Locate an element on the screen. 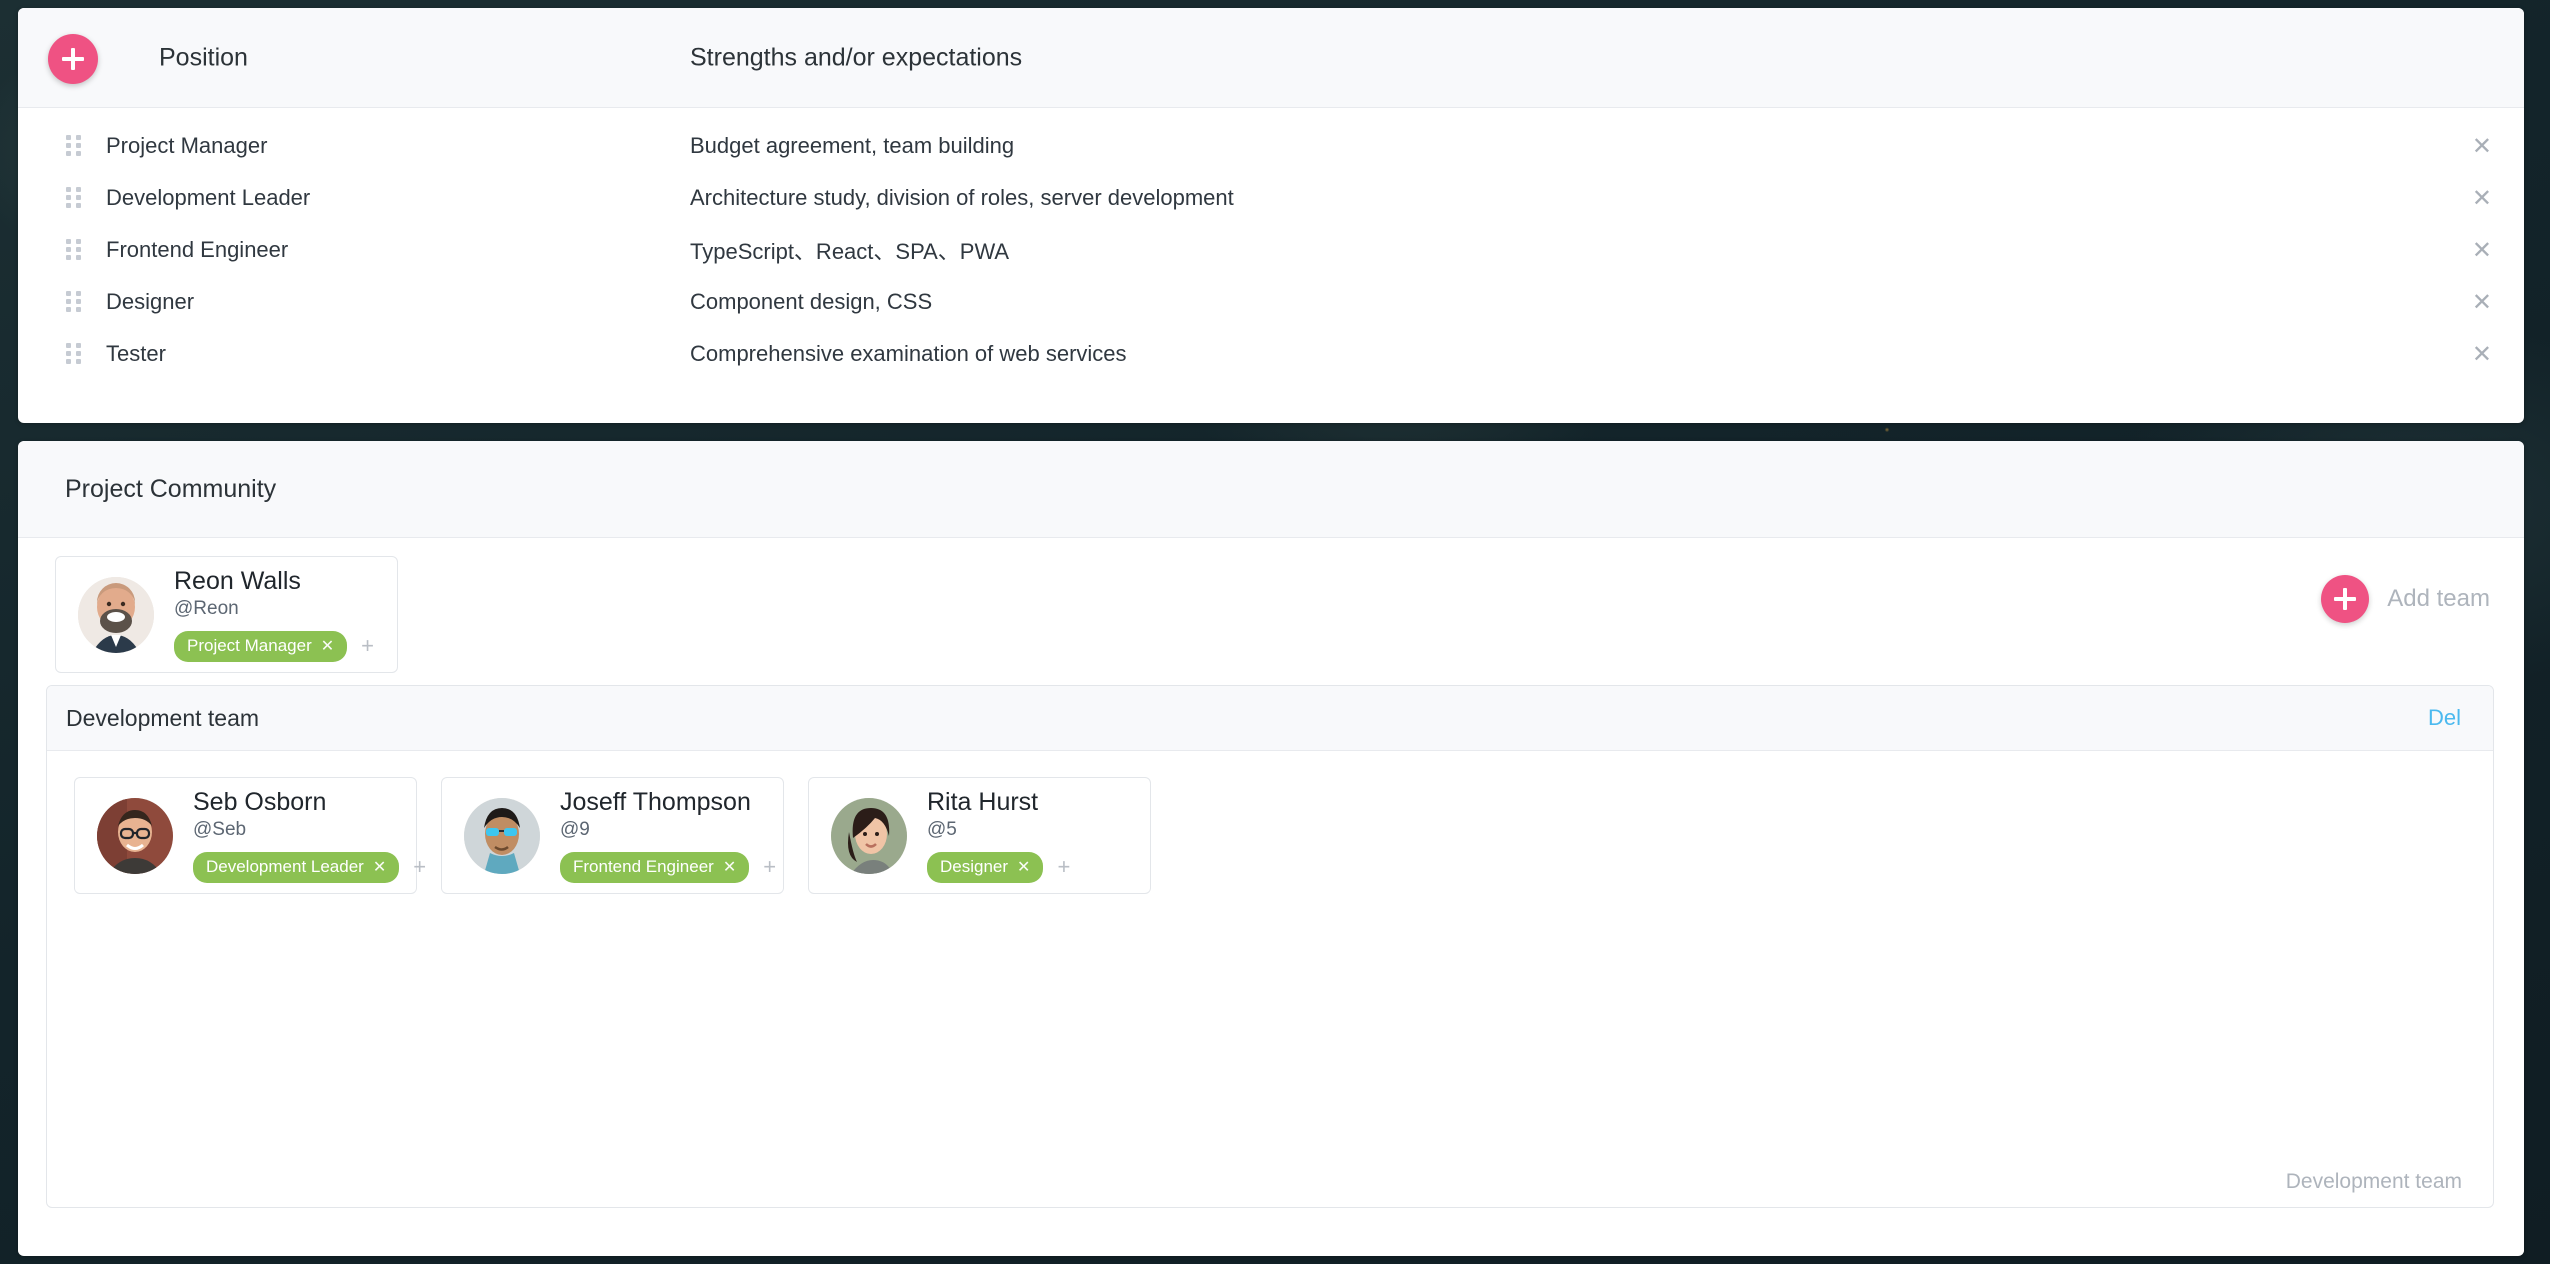  row-position-label: Tester is located at coordinates (136, 353).